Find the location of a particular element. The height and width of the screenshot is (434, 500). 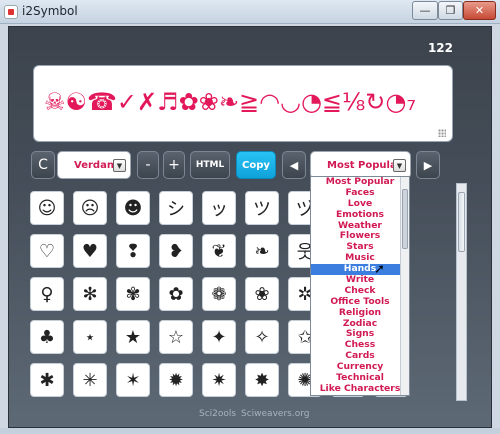

footer-credit-left: Sci2ools is located at coordinates (217, 414).